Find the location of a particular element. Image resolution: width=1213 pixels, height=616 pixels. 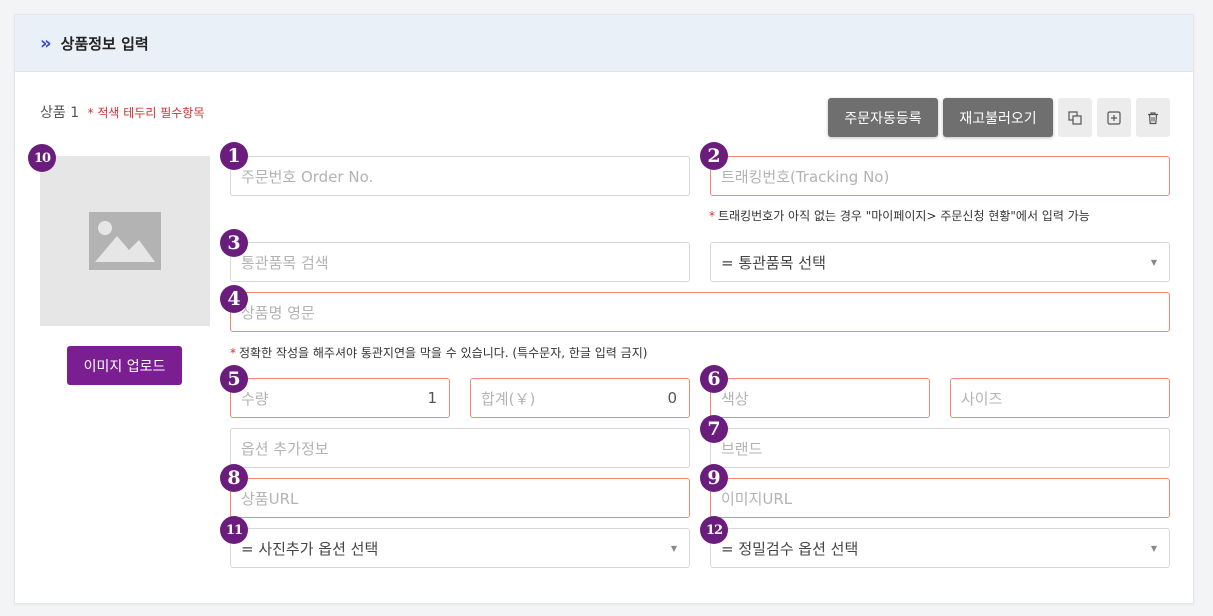

page-title: 상품정보 입력 is located at coordinates (104, 43).